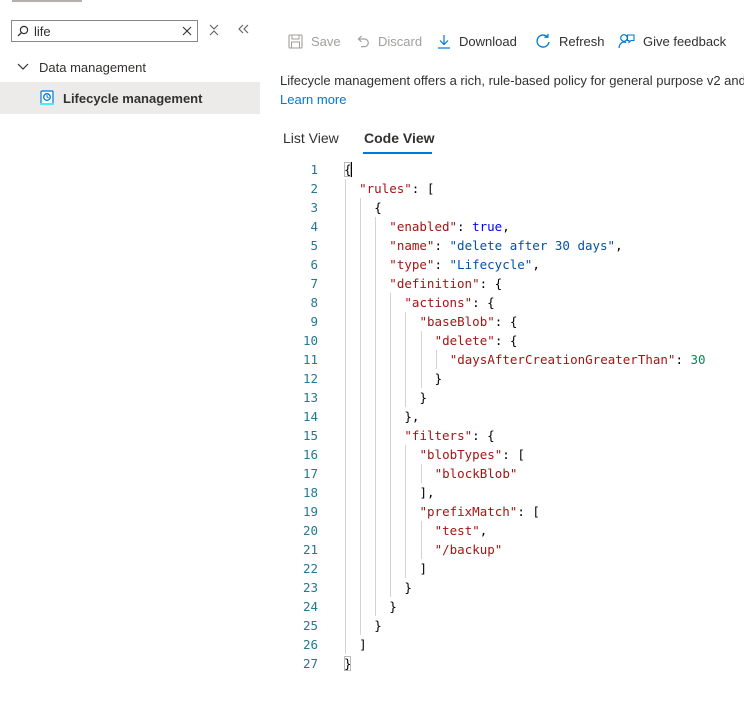 The width and height of the screenshot is (744, 704). I want to click on line-number: 12, so click(310, 378).